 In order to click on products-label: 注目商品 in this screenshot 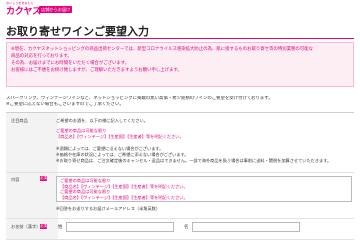, I will do `click(19, 120)`.